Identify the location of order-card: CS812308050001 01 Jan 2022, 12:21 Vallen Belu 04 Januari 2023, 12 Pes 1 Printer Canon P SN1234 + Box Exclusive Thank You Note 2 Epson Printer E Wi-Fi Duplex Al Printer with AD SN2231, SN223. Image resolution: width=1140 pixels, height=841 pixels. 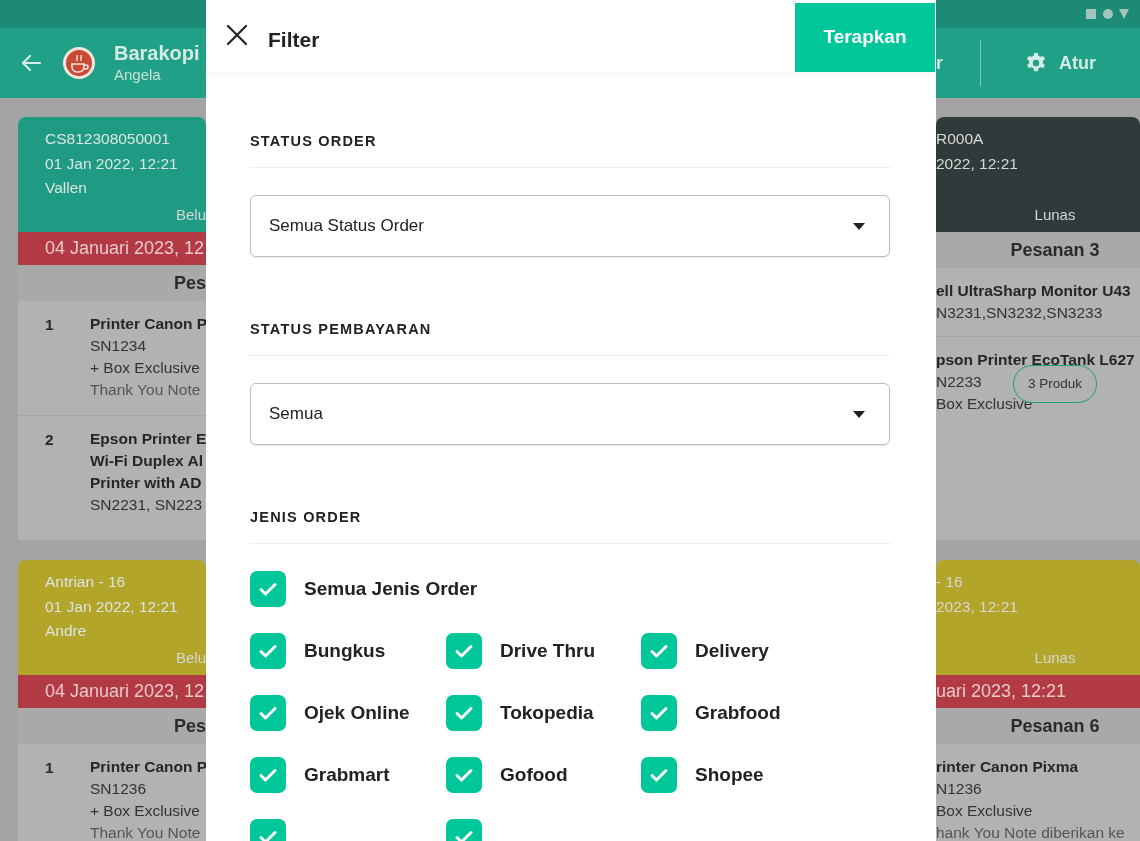
(112, 328).